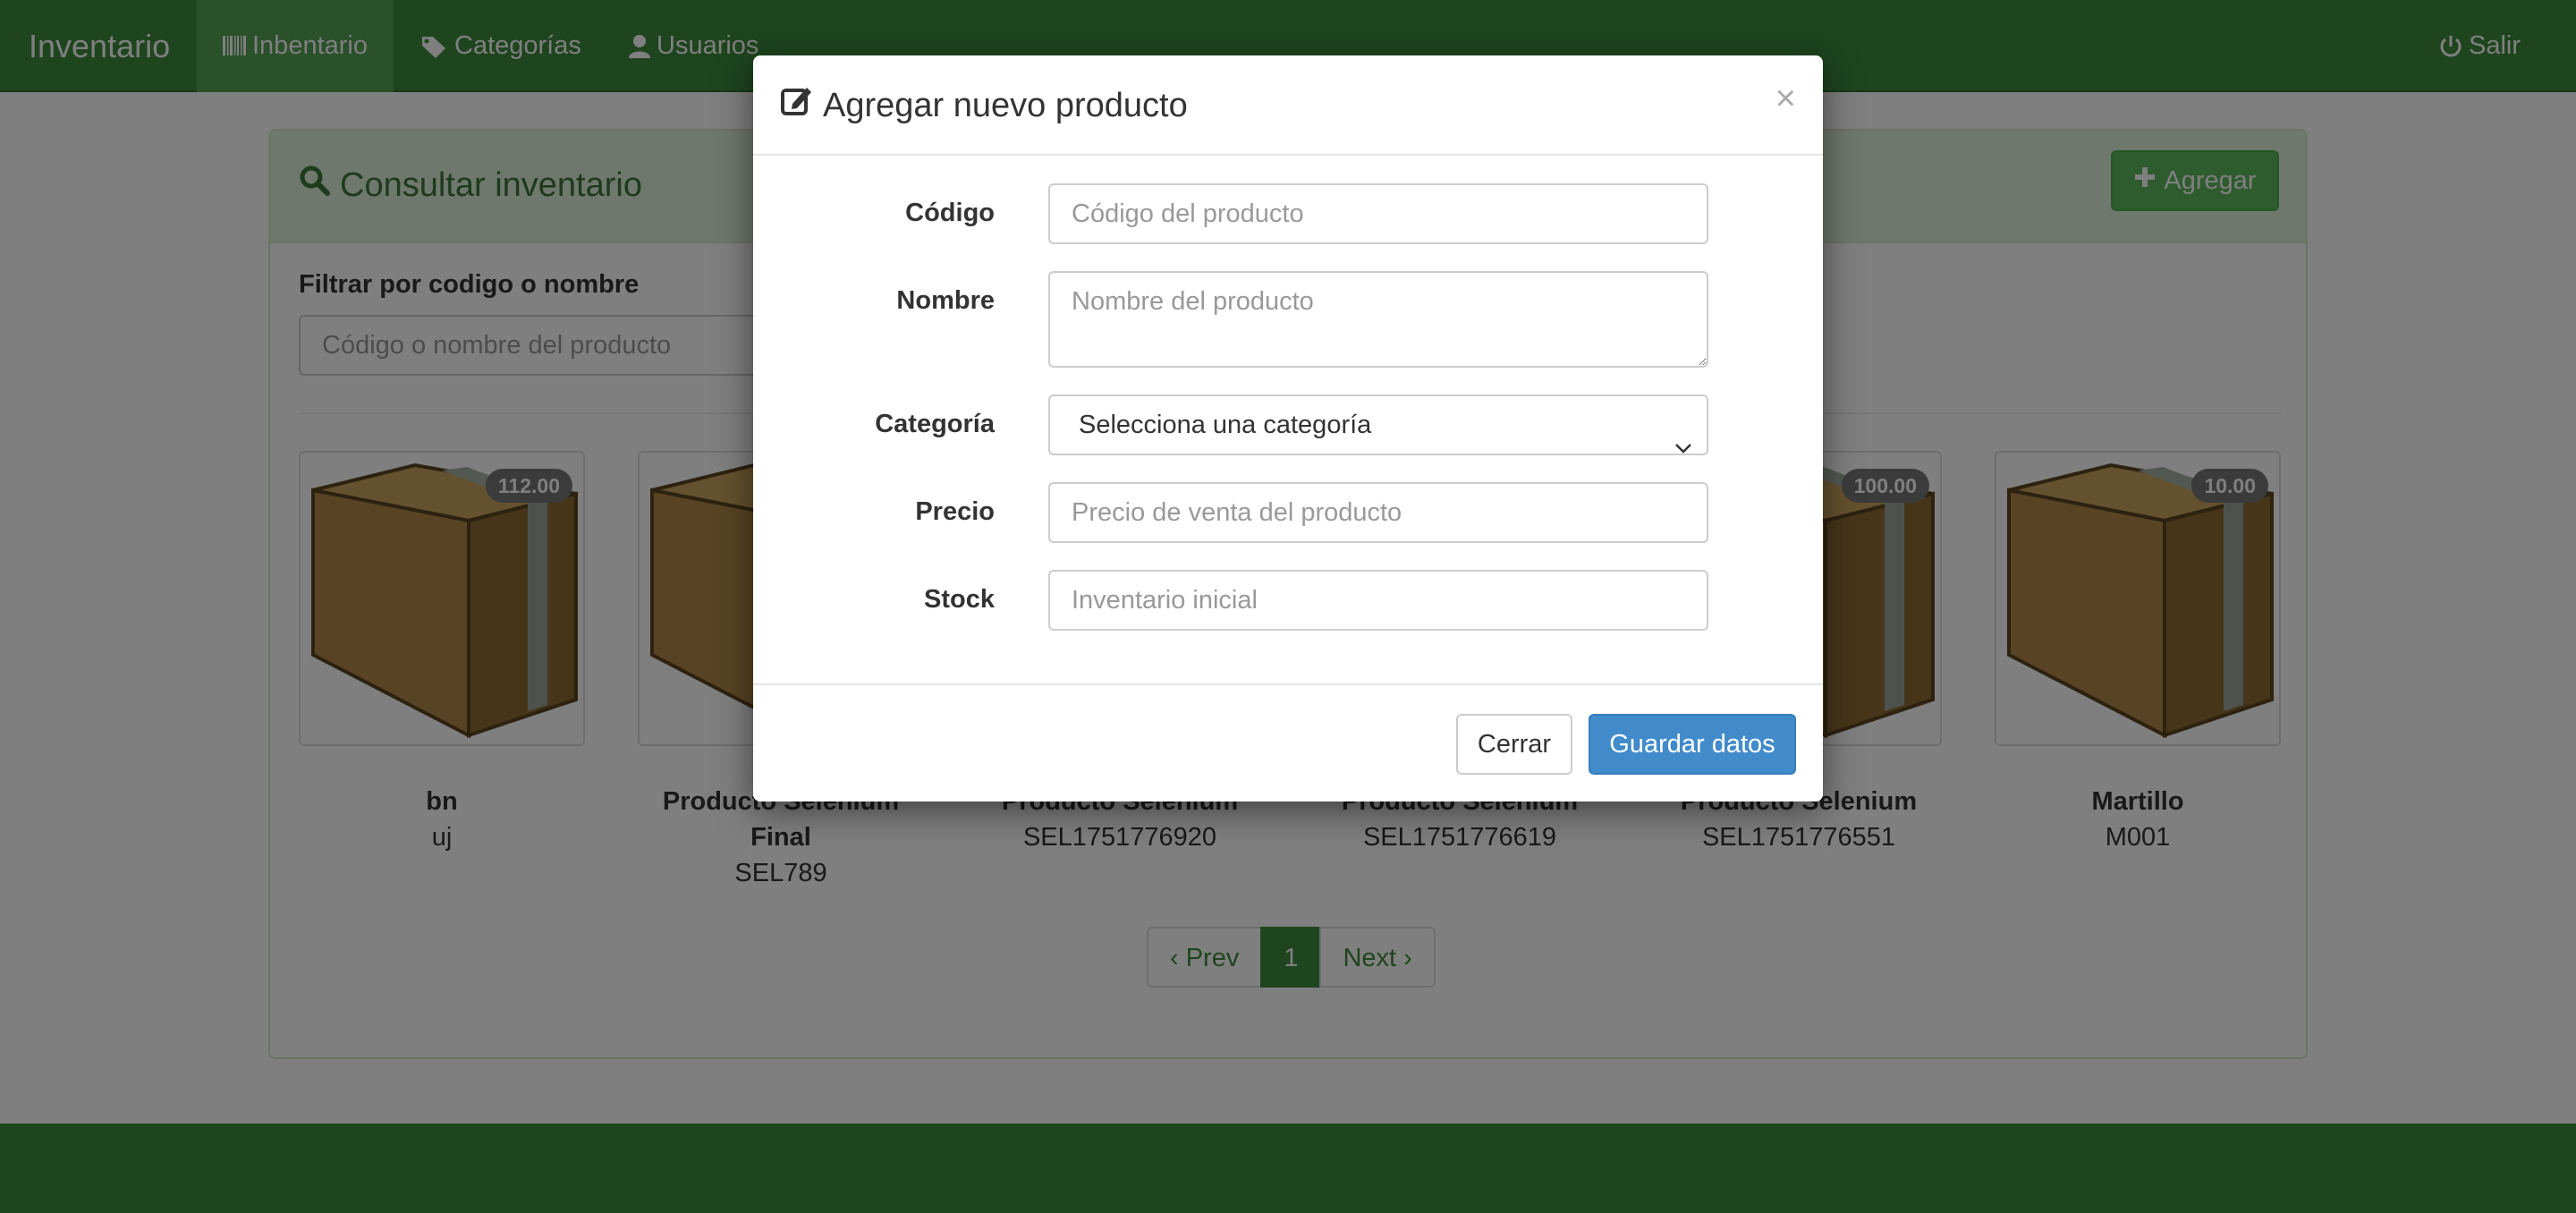 The image size is (2576, 1213). I want to click on modal-title: Agregar nuevo producto, so click(984, 105).